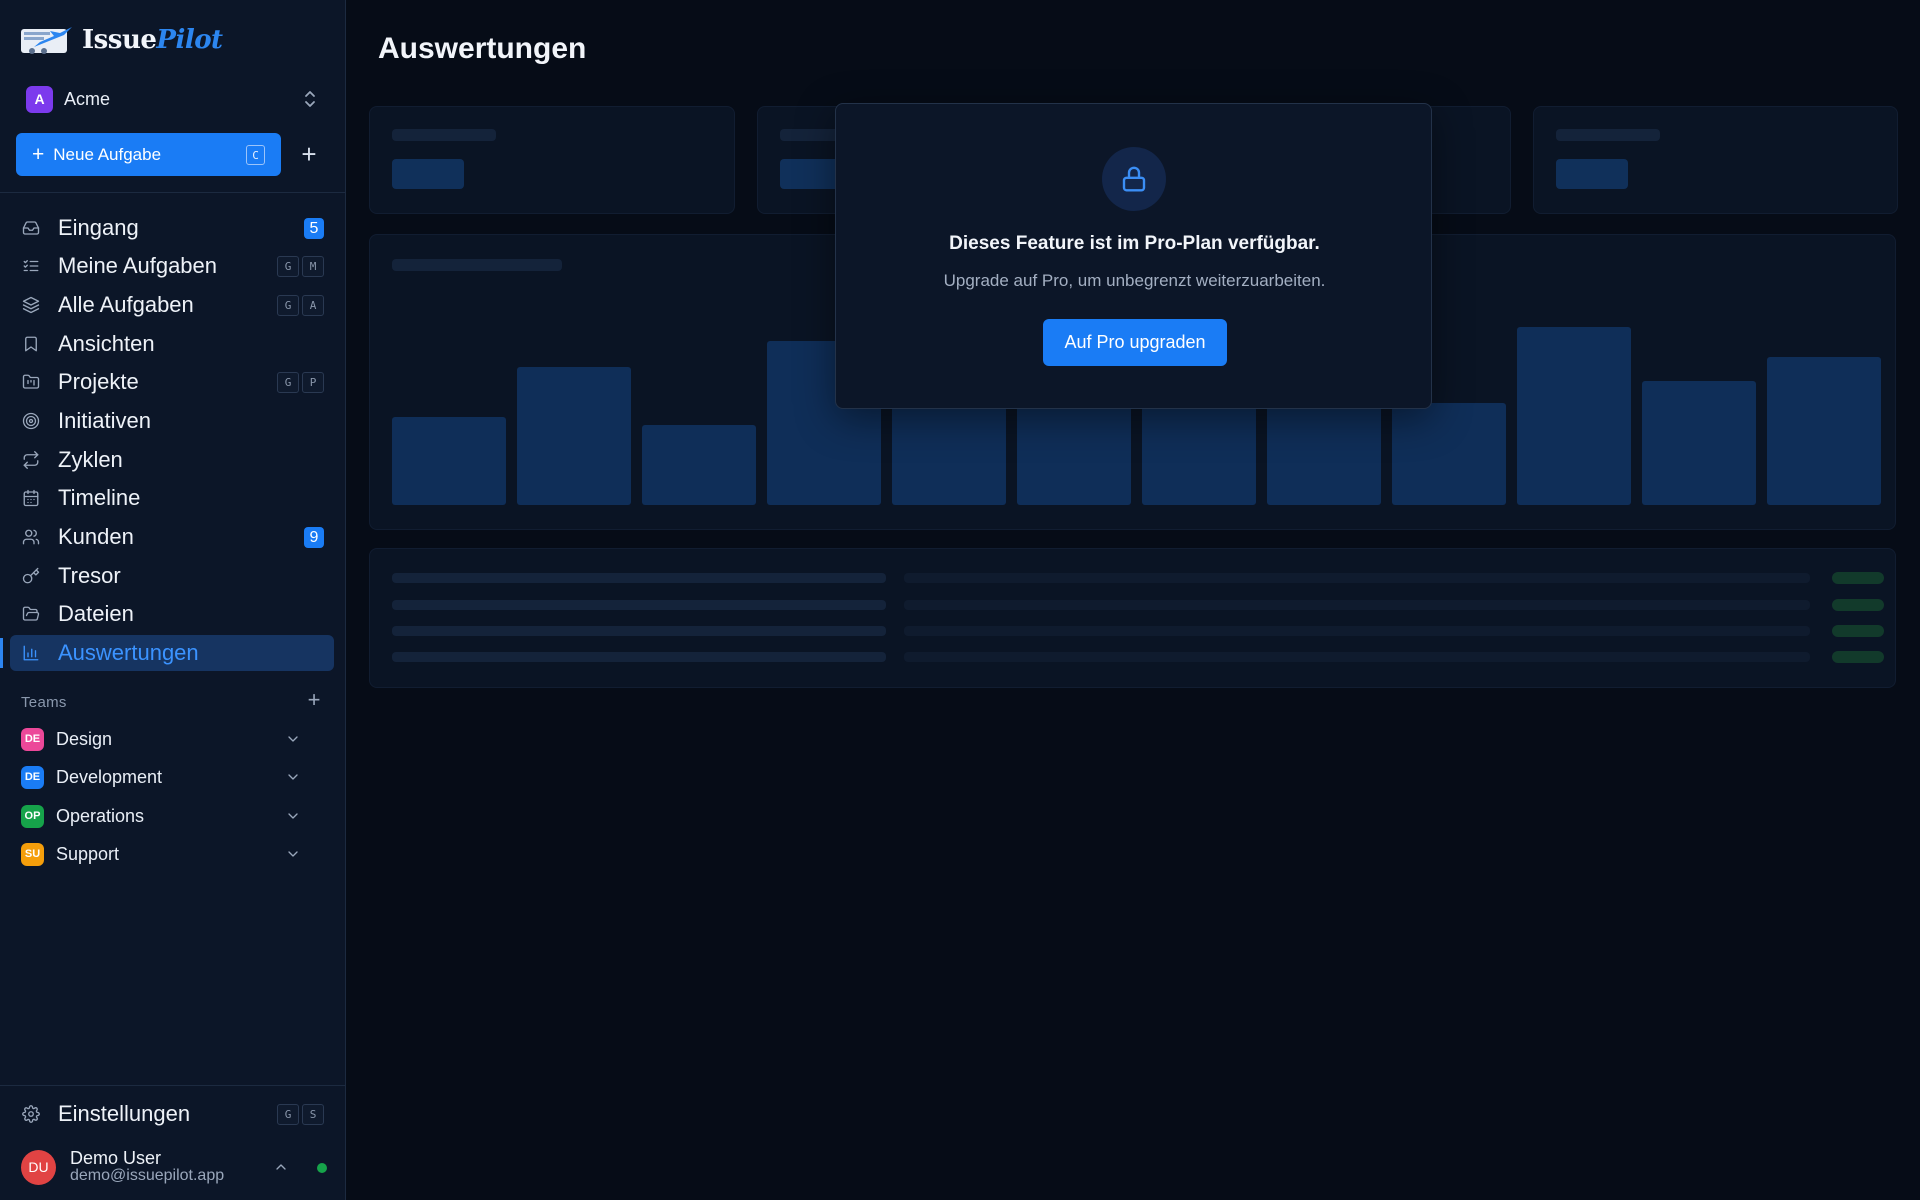  Describe the element at coordinates (31, 381) in the screenshot. I see `folder-kanban-icon` at that location.